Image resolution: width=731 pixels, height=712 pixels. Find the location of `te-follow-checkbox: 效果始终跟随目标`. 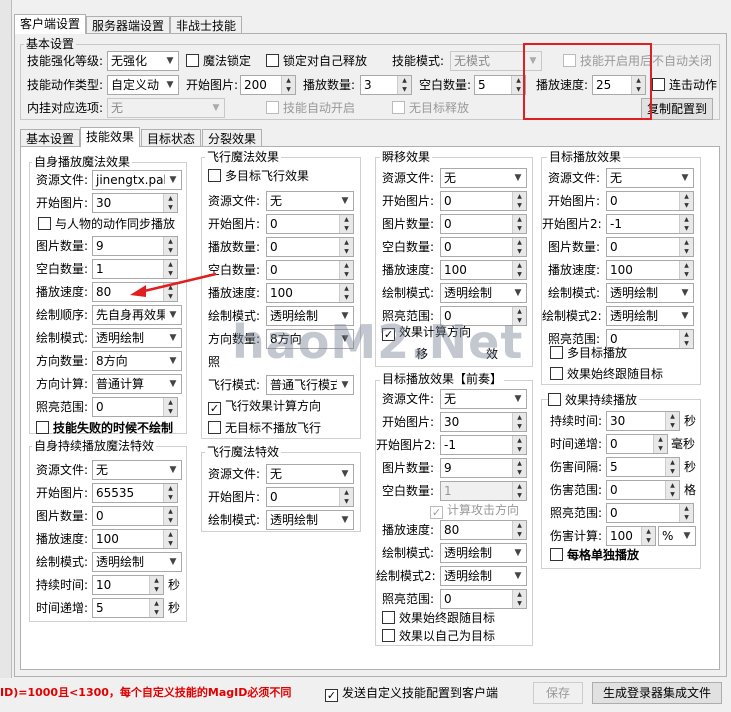

te-follow-checkbox: 效果始终跟随目标 is located at coordinates (438, 618).